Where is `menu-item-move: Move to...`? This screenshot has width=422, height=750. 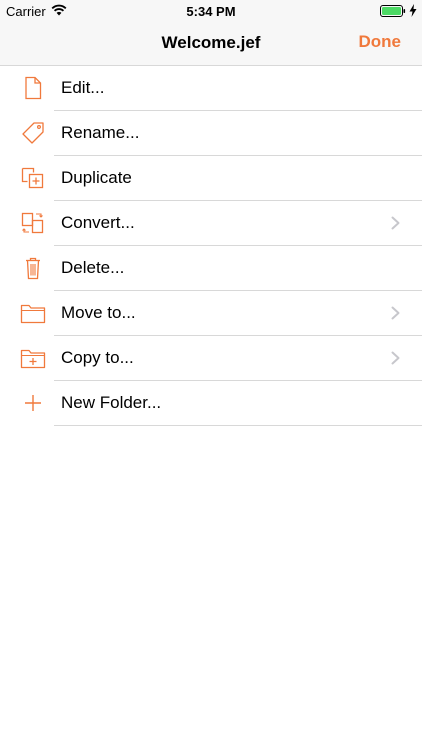 menu-item-move: Move to... is located at coordinates (211, 313).